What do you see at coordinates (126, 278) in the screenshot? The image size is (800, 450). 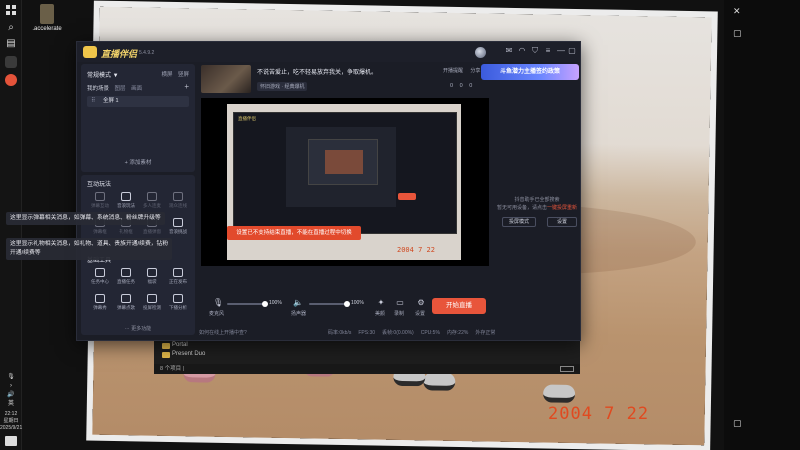 I see `basic-tool-1: 直播任务` at bounding box center [126, 278].